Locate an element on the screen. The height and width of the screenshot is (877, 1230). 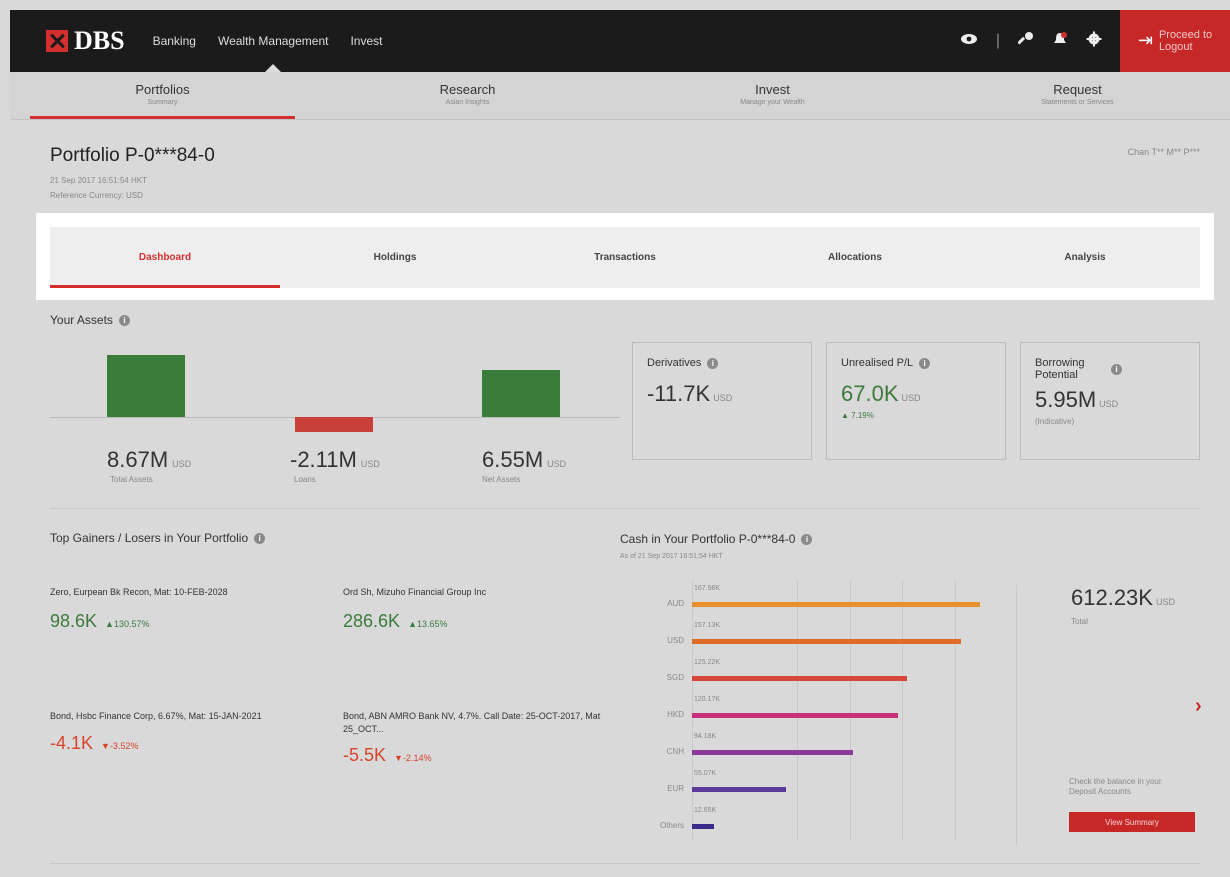
top-nav-wealth-management: Wealth Management is located at coordinates (273, 53).